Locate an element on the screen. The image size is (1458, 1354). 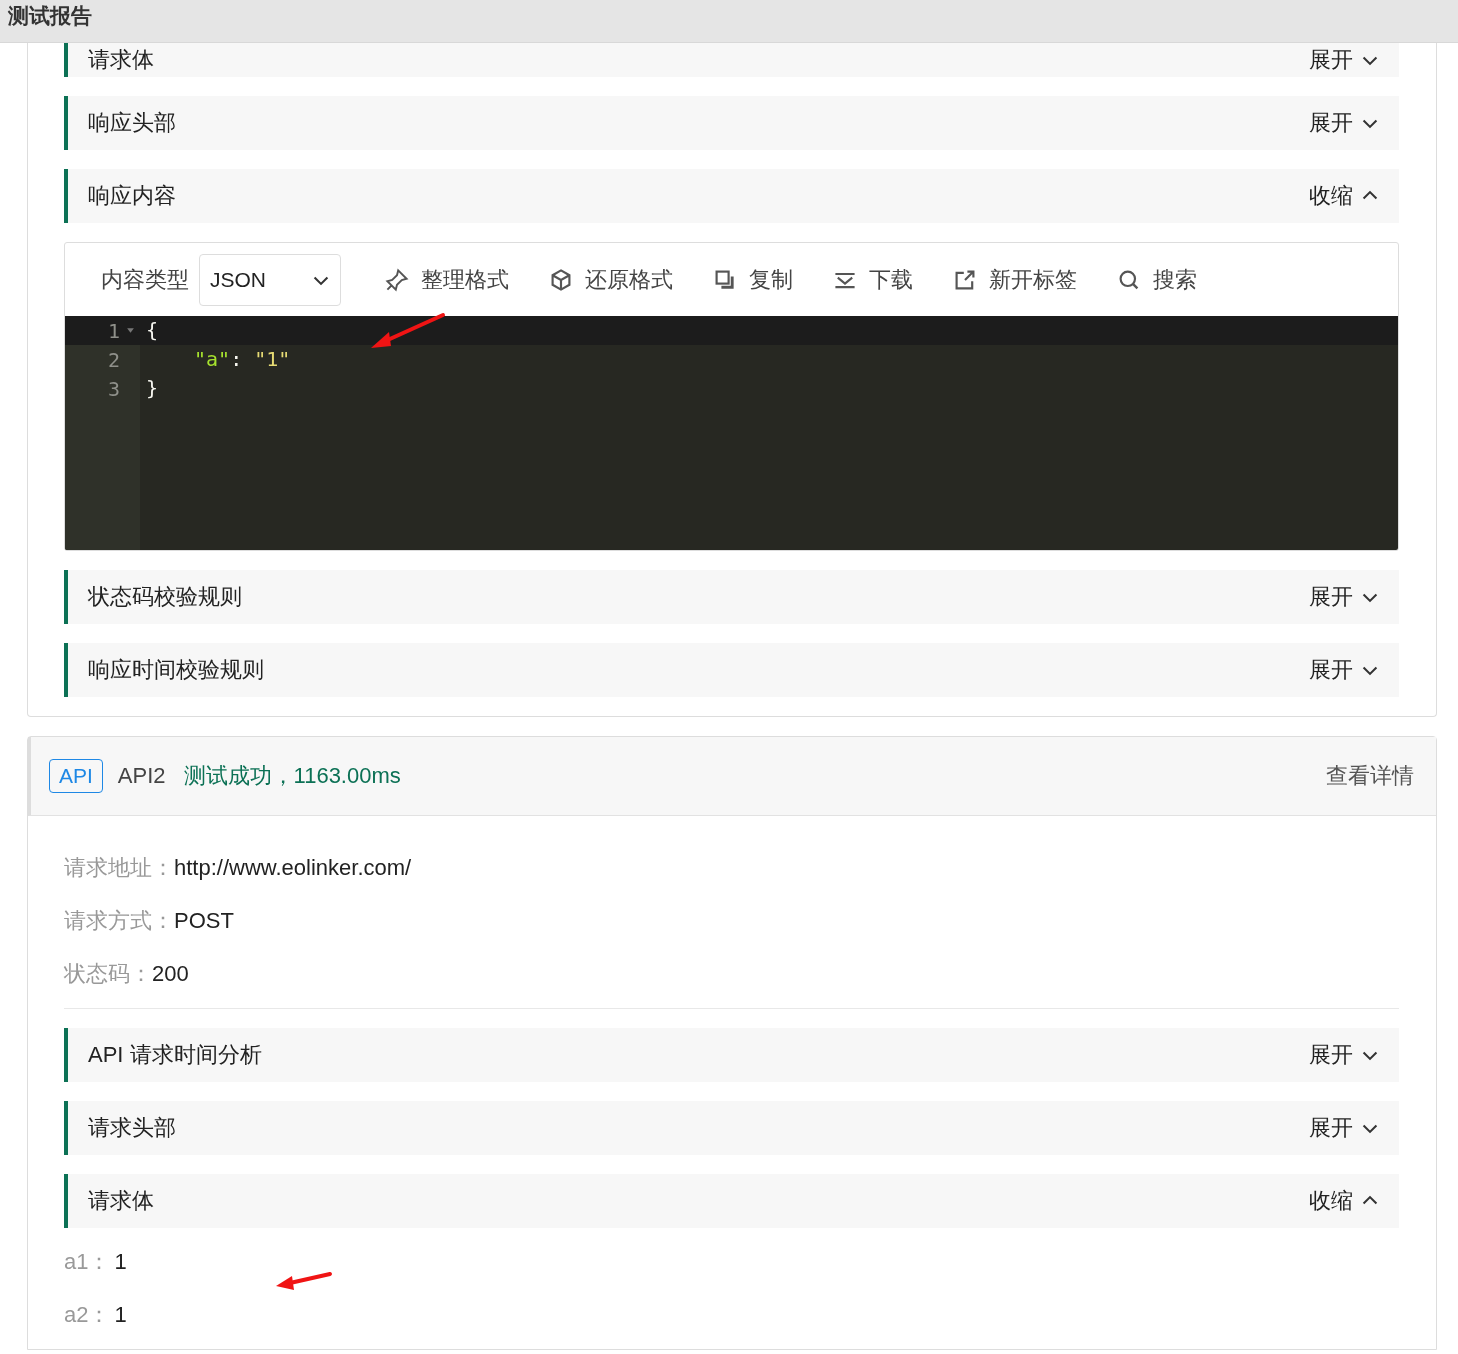
section-title: 响应内容 is located at coordinates (132, 196).